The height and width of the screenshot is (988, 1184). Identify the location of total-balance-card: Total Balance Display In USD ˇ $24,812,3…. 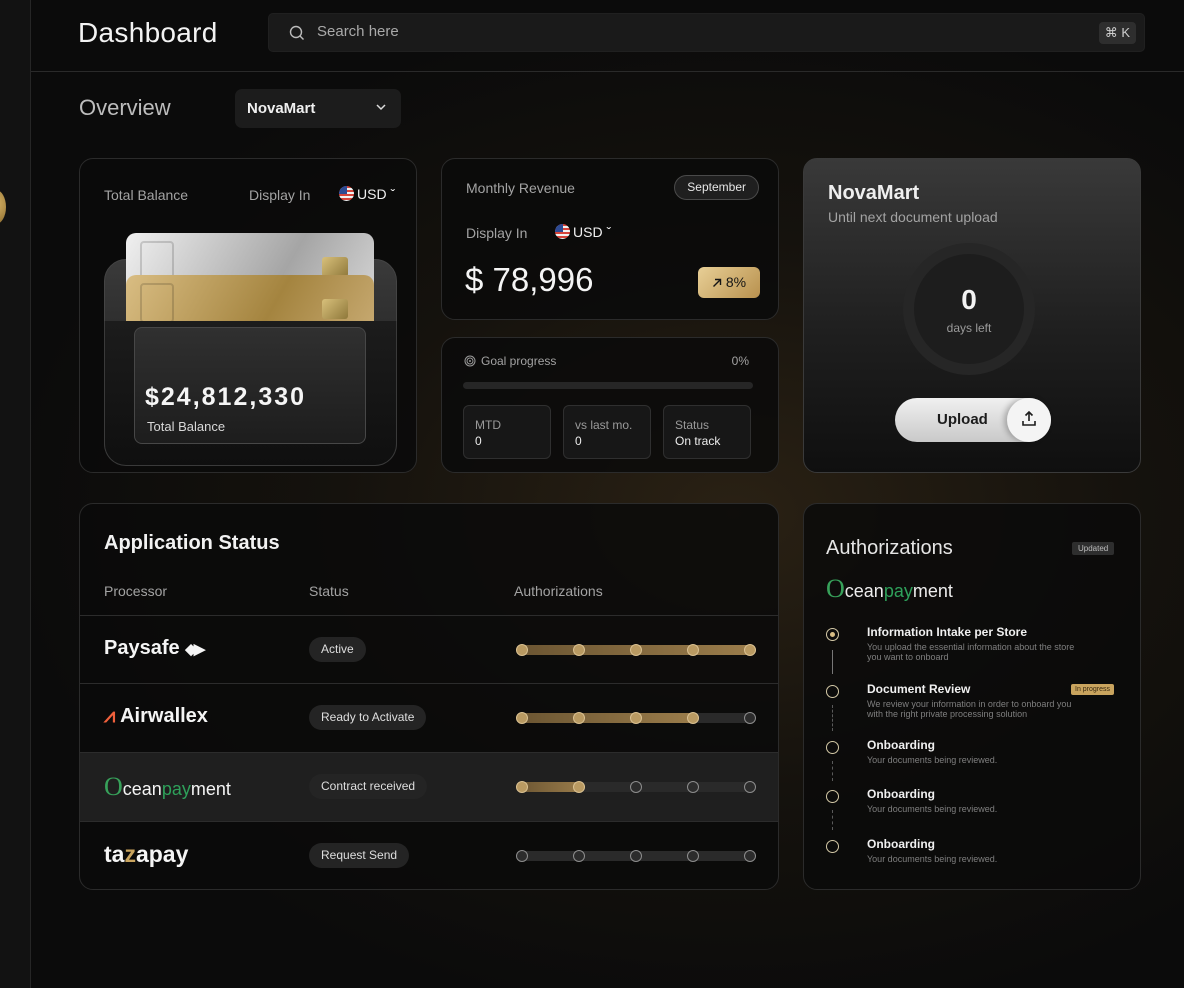
(248, 315).